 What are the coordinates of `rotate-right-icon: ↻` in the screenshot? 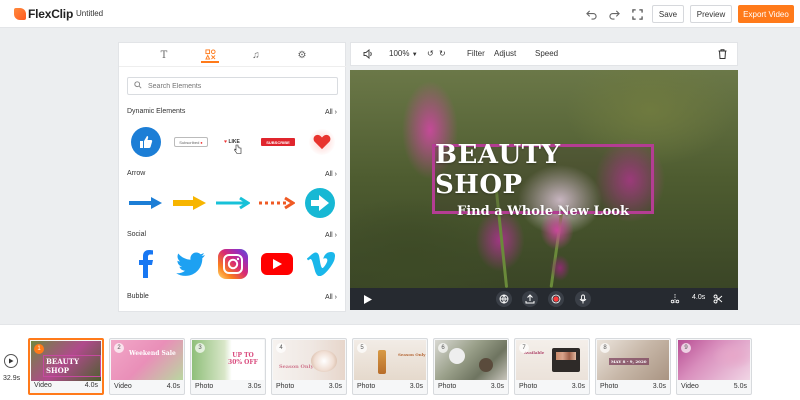 It's located at (442, 53).